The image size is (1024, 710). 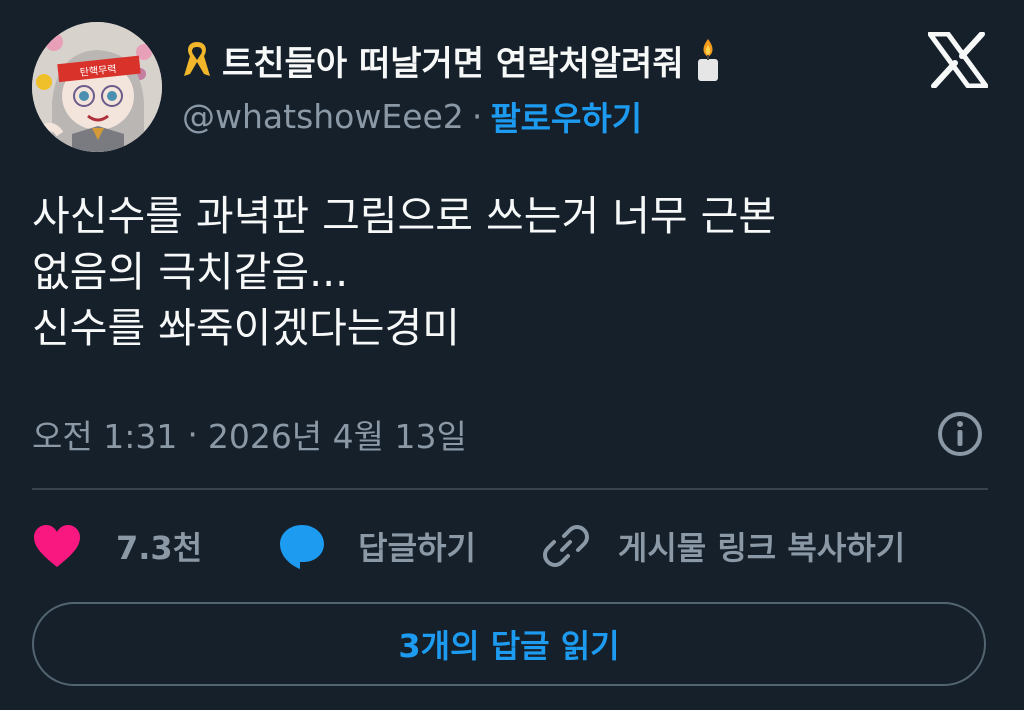 I want to click on display-name: 트친들아 떠날거면 연락처알려줘, so click(x=453, y=63).